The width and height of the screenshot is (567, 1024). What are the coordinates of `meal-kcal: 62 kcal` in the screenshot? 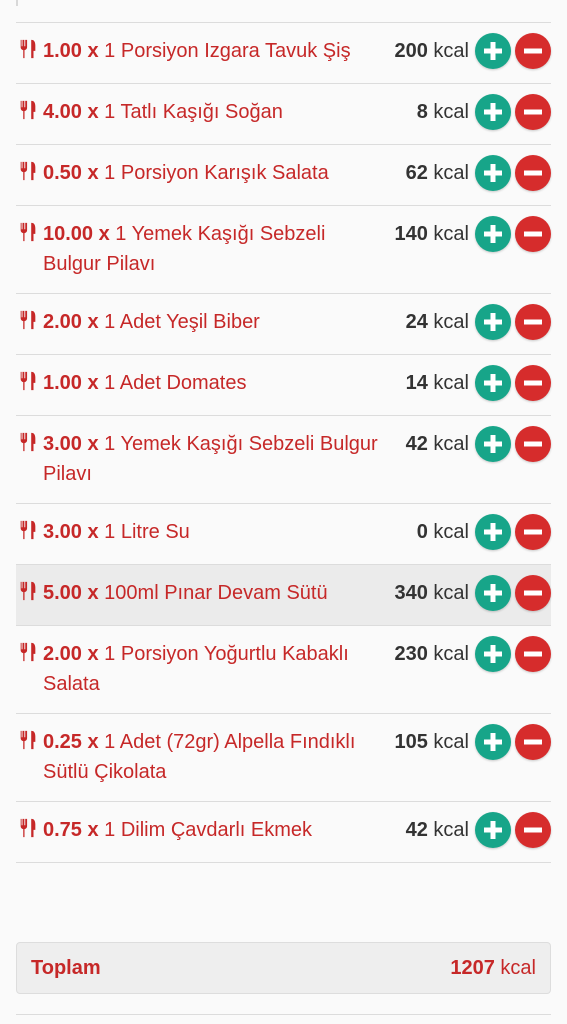 It's located at (437, 173).